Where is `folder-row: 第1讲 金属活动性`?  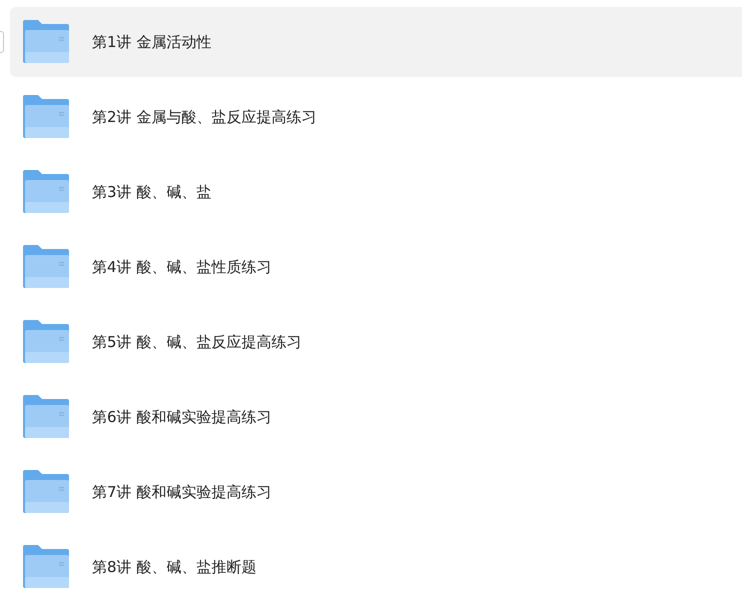
folder-row: 第1讲 金属活动性 is located at coordinates (376, 42).